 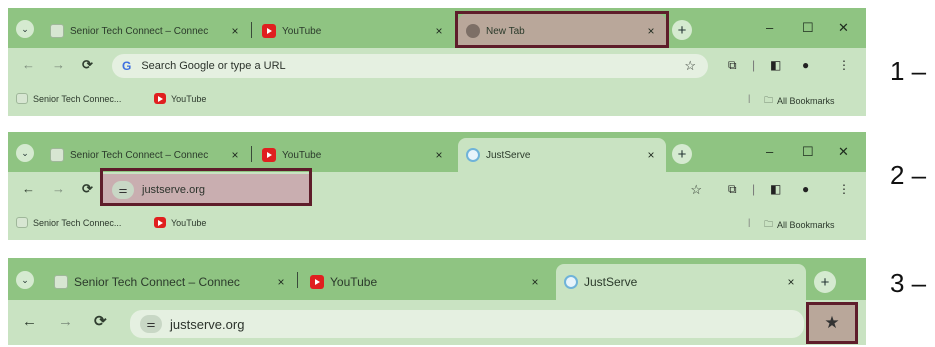 I want to click on site-info-icon: ⚌, so click(x=151, y=324).